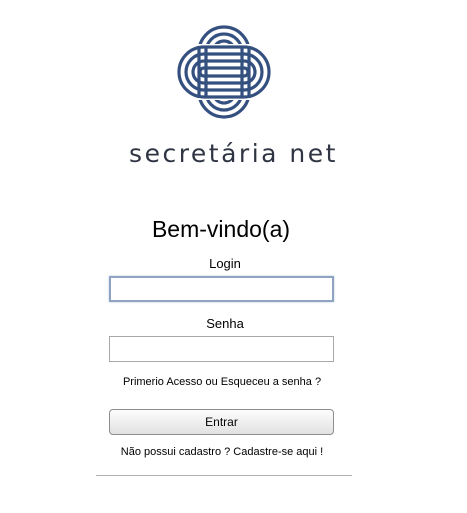  Describe the element at coordinates (233, 153) in the screenshot. I see `brand-name: secretária net` at that location.